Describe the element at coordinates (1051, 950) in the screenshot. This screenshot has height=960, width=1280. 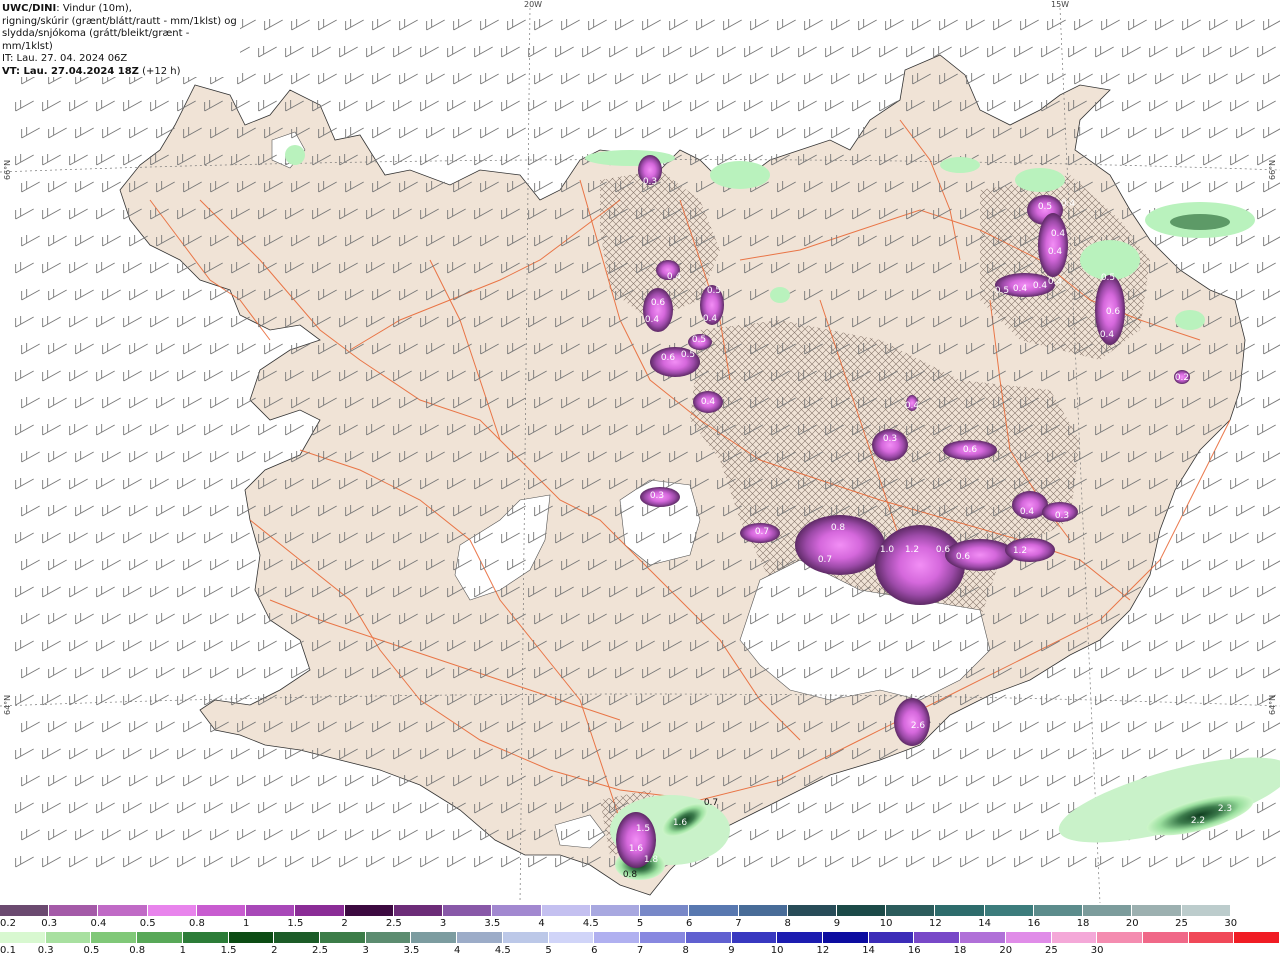
I see `colorbar-tick: 25` at that location.